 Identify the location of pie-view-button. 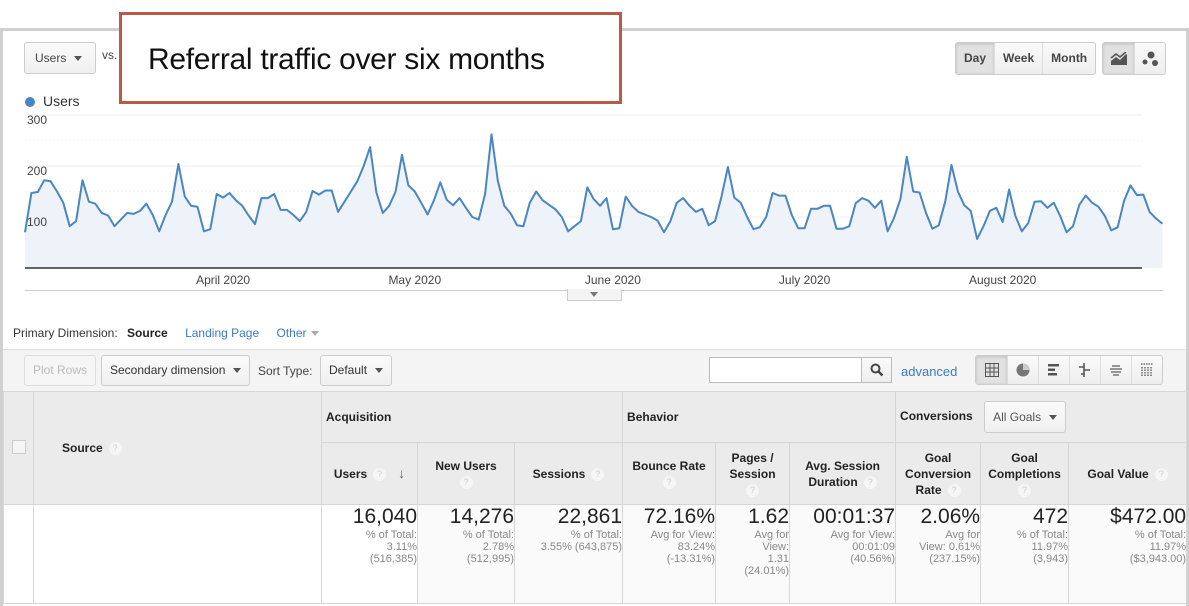
(1022, 370).